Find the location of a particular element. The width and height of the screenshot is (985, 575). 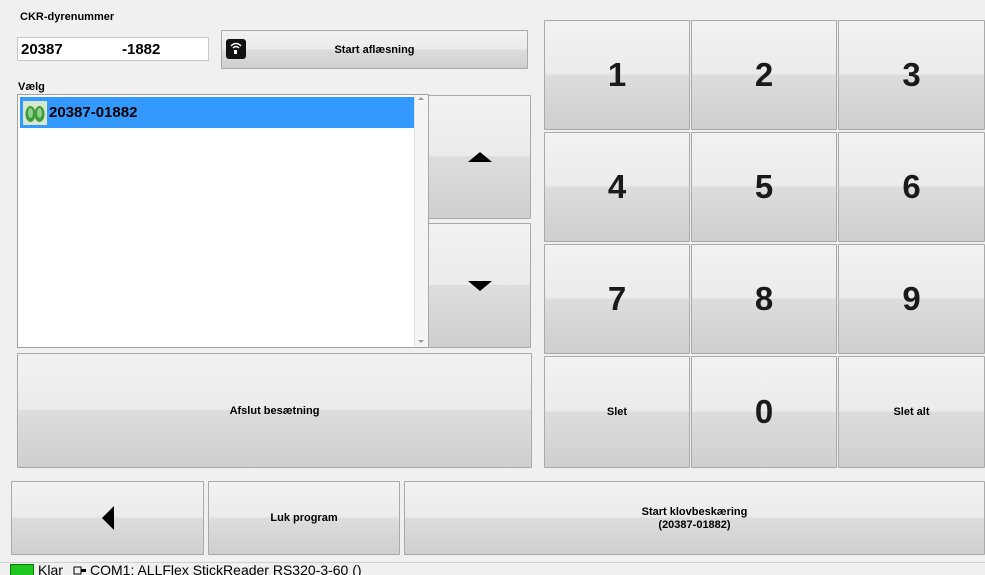

start-reading-button: Start aflæsning is located at coordinates (374, 49).